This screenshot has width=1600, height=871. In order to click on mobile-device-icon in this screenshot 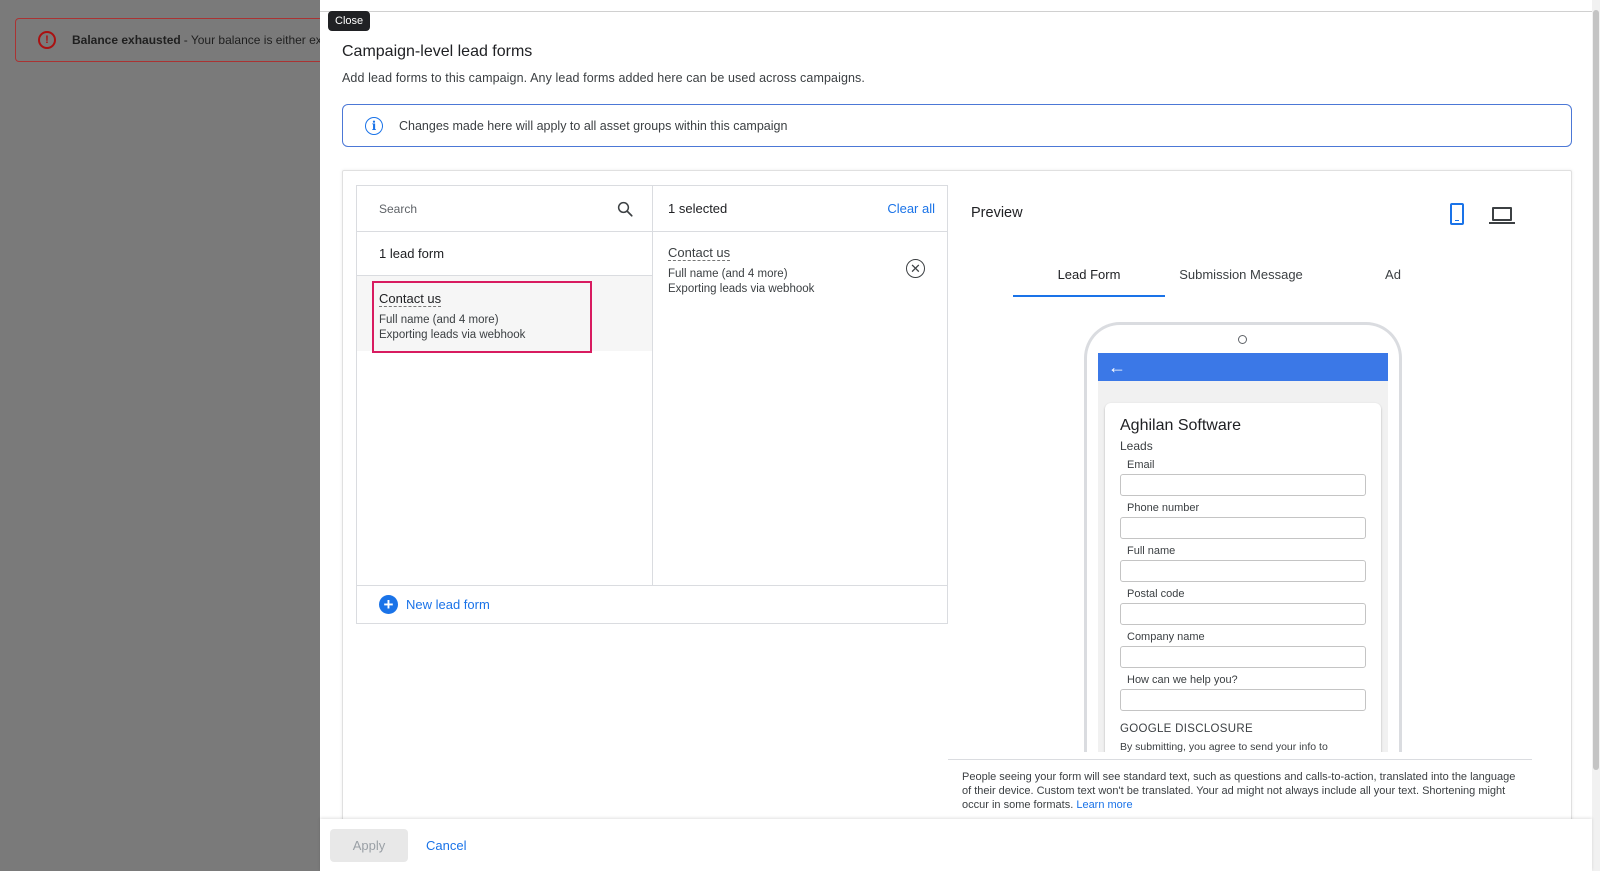, I will do `click(1457, 214)`.